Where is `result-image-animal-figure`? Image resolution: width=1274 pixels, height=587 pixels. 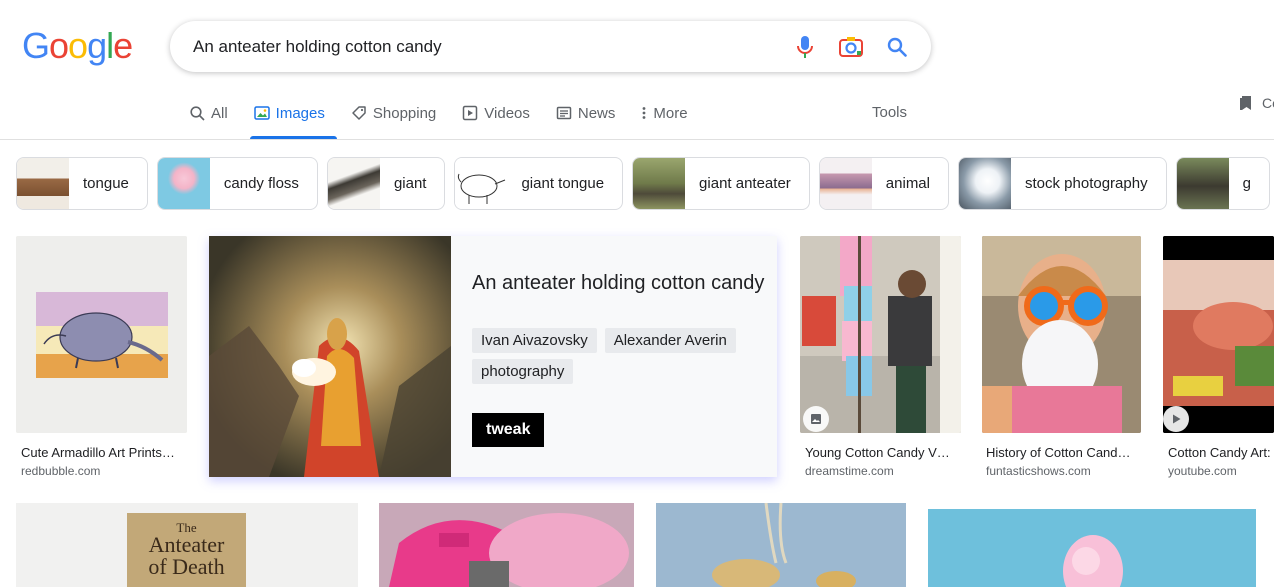
result-image-animal-figure is located at coordinates (781, 545).